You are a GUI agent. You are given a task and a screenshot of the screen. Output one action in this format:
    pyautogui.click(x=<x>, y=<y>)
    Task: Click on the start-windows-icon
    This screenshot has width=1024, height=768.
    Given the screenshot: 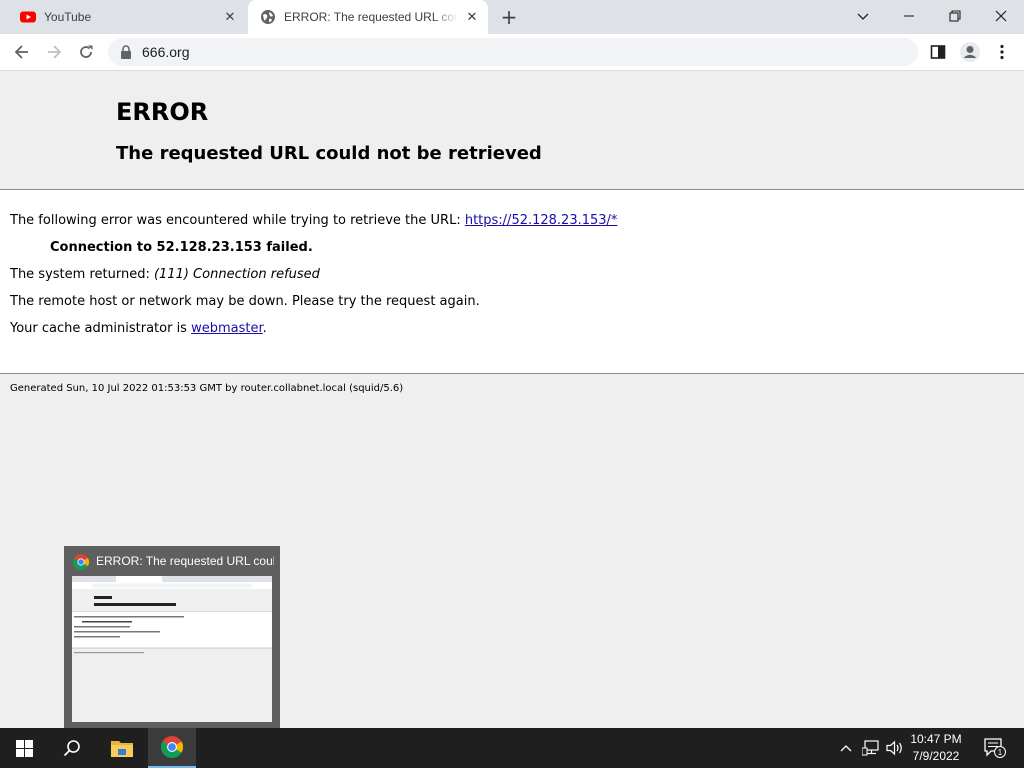 What is the action you would take?
    pyautogui.click(x=24, y=748)
    